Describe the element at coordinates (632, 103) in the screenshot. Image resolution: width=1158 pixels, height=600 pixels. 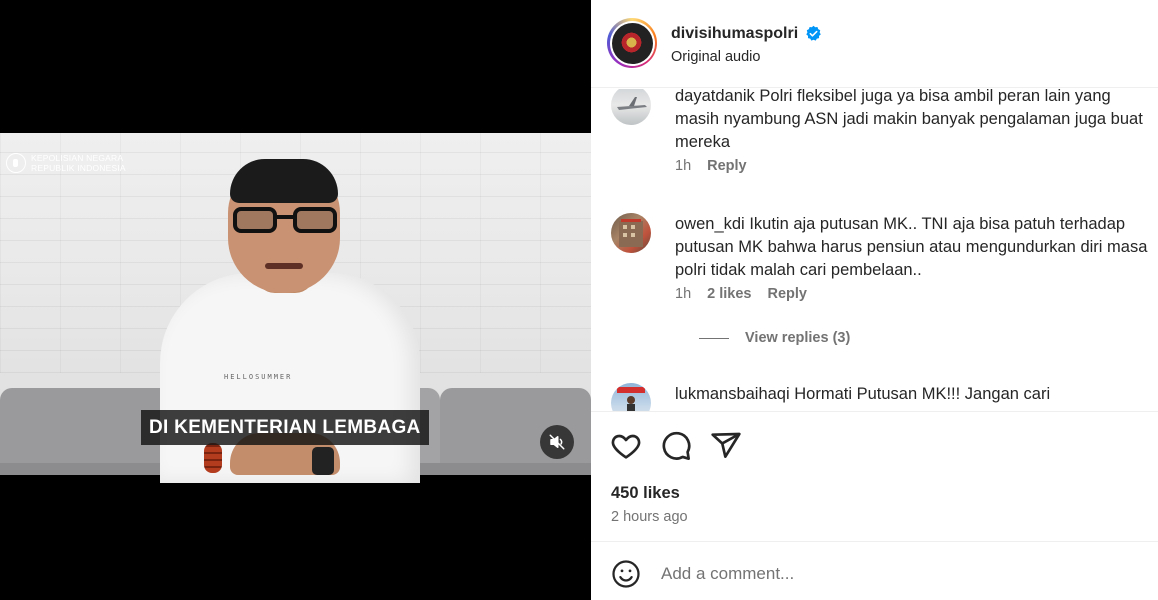
I see `airplane-photo-icon` at that location.